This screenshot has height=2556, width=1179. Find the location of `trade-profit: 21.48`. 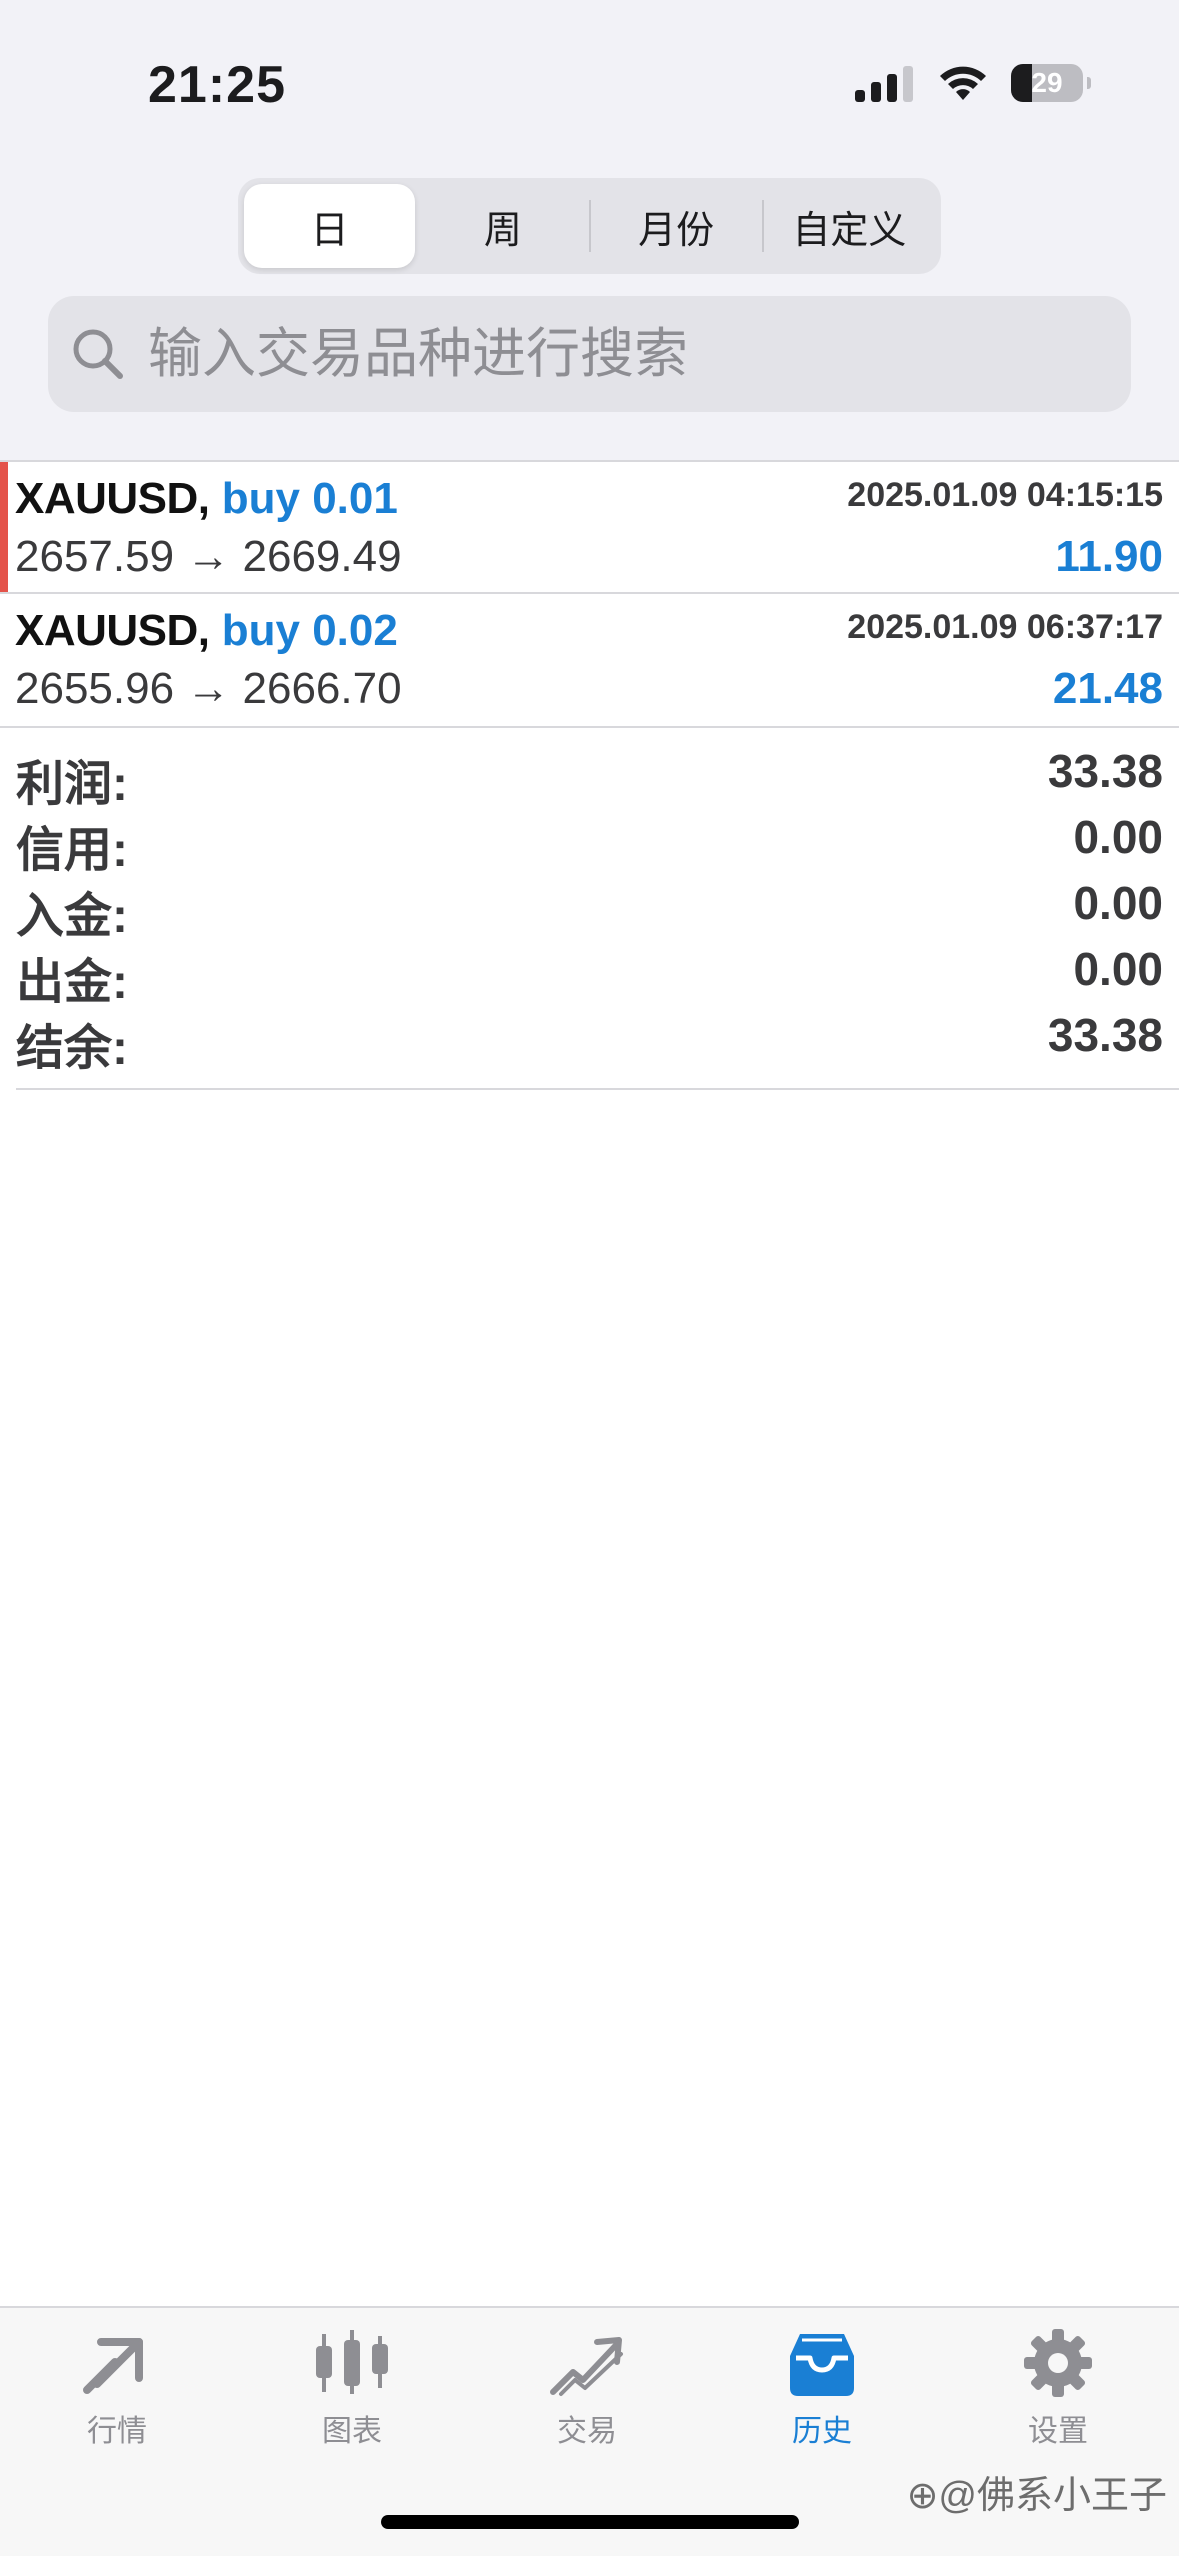

trade-profit: 21.48 is located at coordinates (1107, 688).